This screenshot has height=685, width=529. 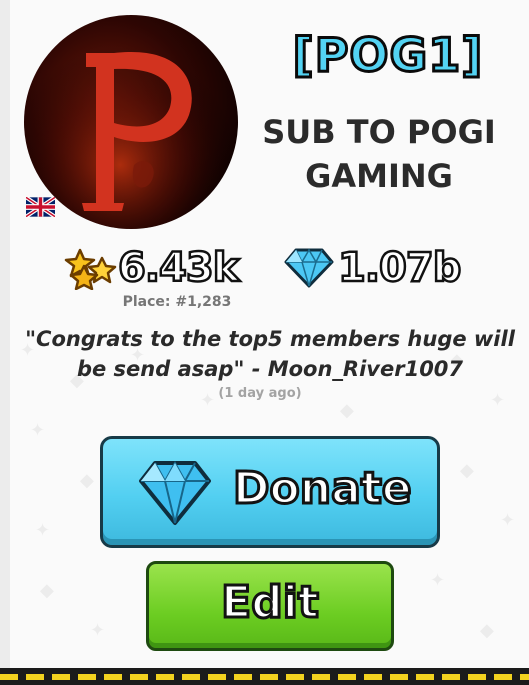 I want to click on edit-button: Edit, so click(x=270, y=606).